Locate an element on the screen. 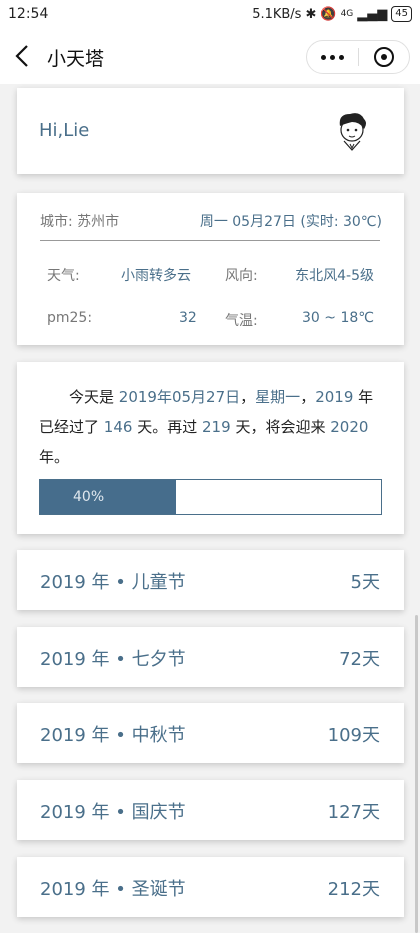 The width and height of the screenshot is (420, 933). year-progress-fill: 40% is located at coordinates (108, 497).